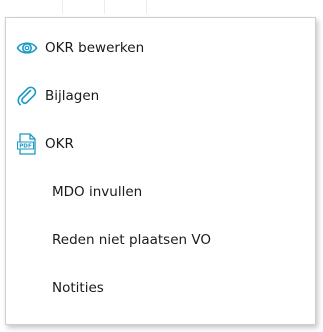 The width and height of the screenshot is (323, 332). Describe the element at coordinates (97, 192) in the screenshot. I see `menu-item-label: MDO invullen` at that location.